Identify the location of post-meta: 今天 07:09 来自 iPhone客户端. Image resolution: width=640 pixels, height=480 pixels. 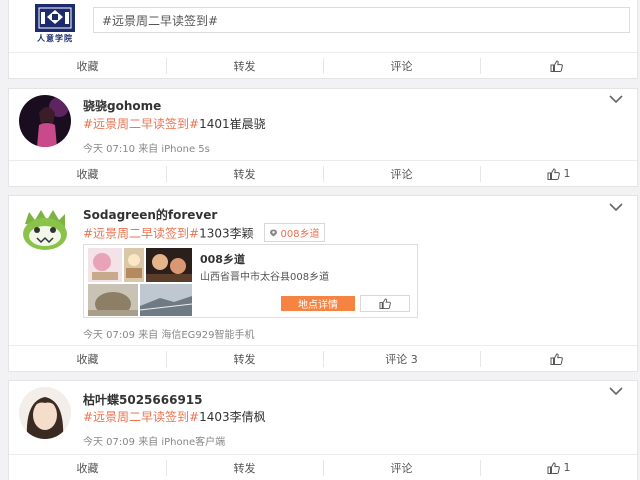
(154, 440).